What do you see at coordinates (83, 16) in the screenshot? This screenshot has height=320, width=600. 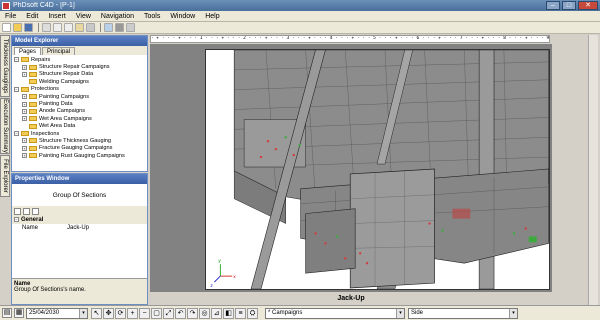 I see `menu-view: View` at bounding box center [83, 16].